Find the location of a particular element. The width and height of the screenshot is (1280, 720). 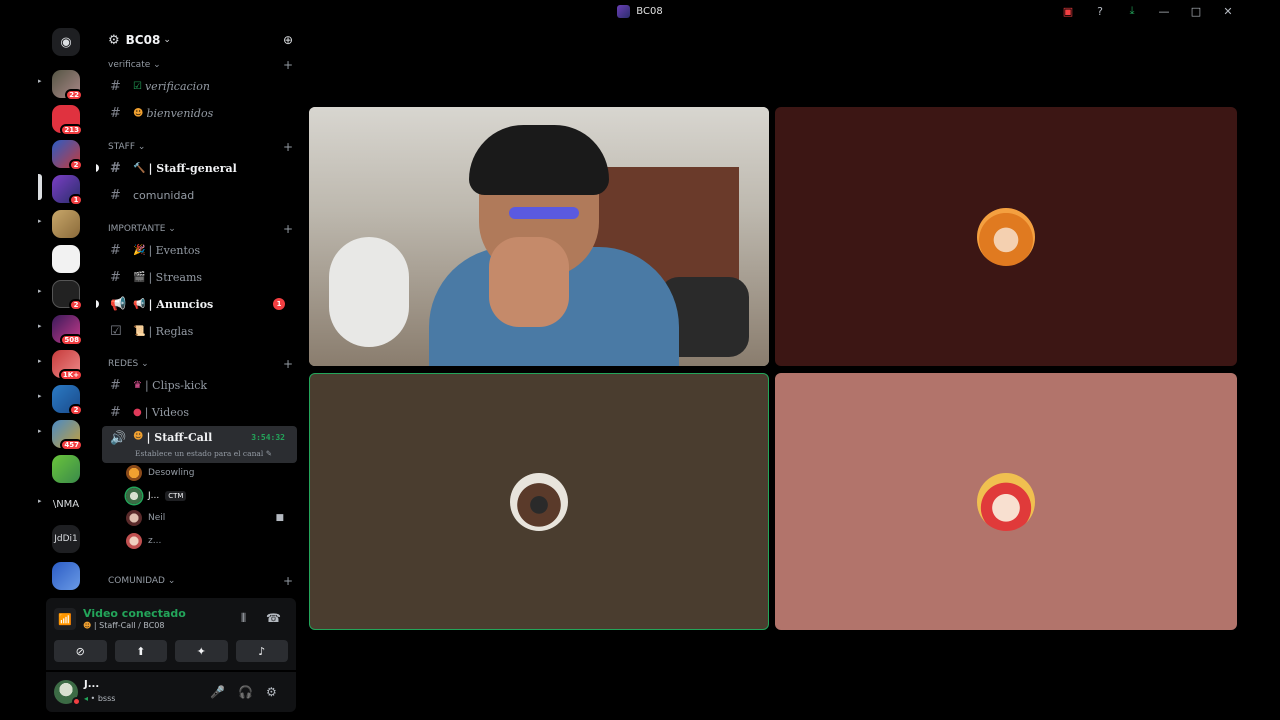

activities-button: ✦ is located at coordinates (201, 651).